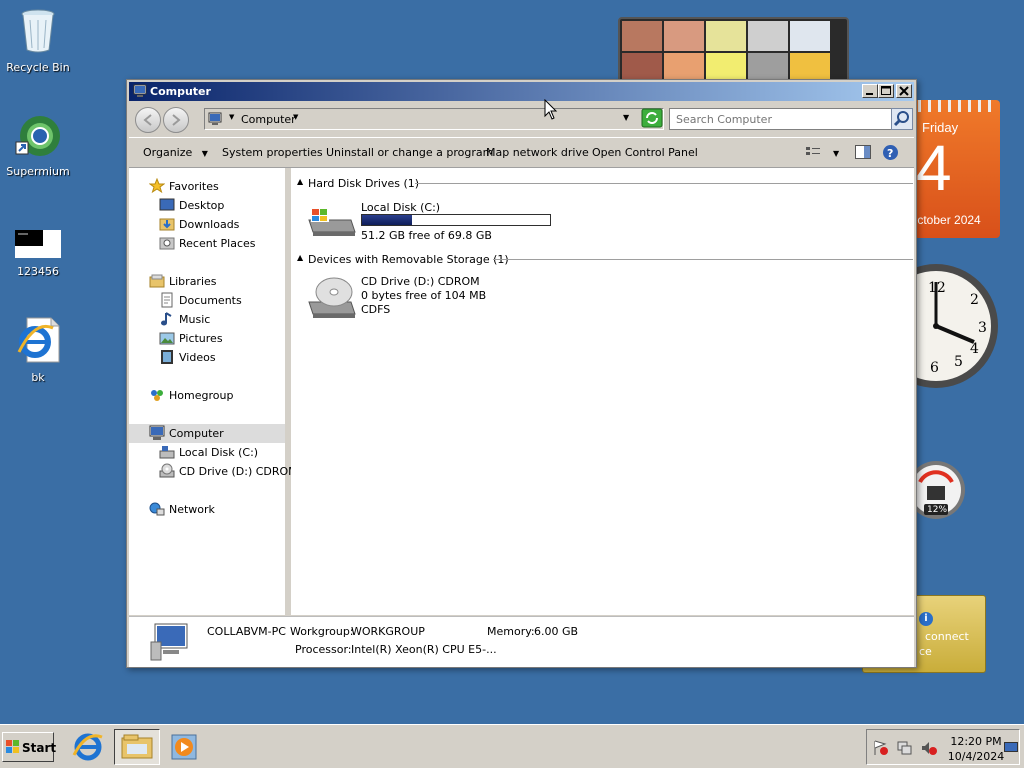 The width and height of the screenshot is (1024, 768). I want to click on search-input, so click(771, 119).